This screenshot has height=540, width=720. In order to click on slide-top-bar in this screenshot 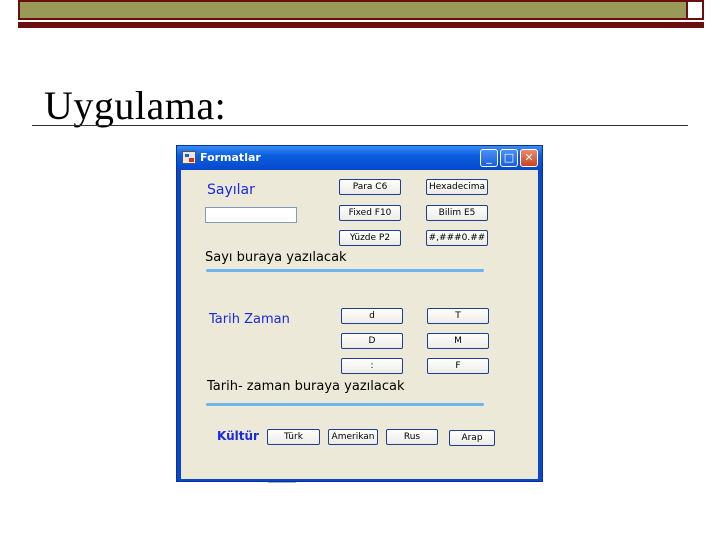, I will do `click(361, 10)`.